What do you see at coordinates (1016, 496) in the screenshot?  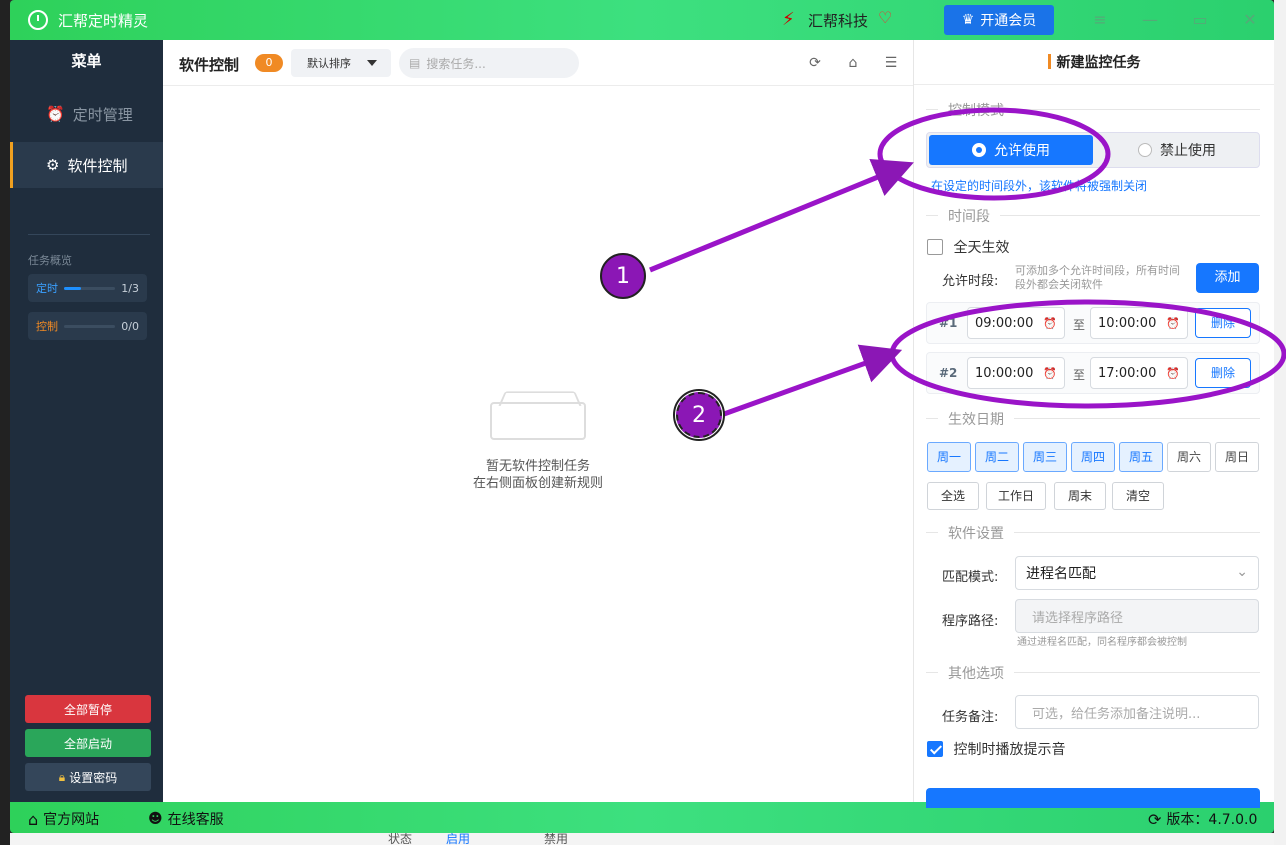 I see `workdays-button: 工作日` at bounding box center [1016, 496].